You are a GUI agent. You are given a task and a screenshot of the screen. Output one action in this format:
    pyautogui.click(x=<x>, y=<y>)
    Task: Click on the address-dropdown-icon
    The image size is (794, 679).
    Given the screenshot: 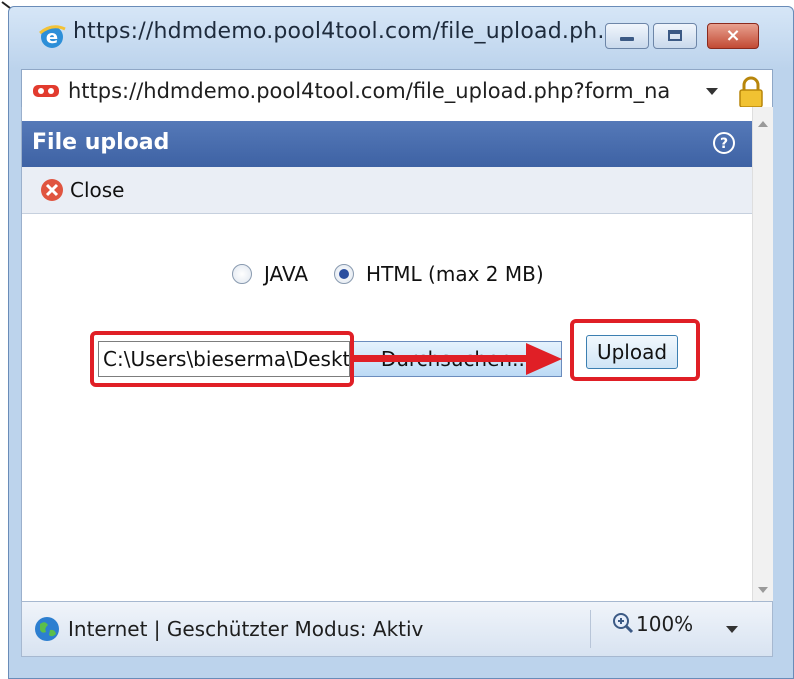 What is the action you would take?
    pyautogui.click(x=712, y=91)
    